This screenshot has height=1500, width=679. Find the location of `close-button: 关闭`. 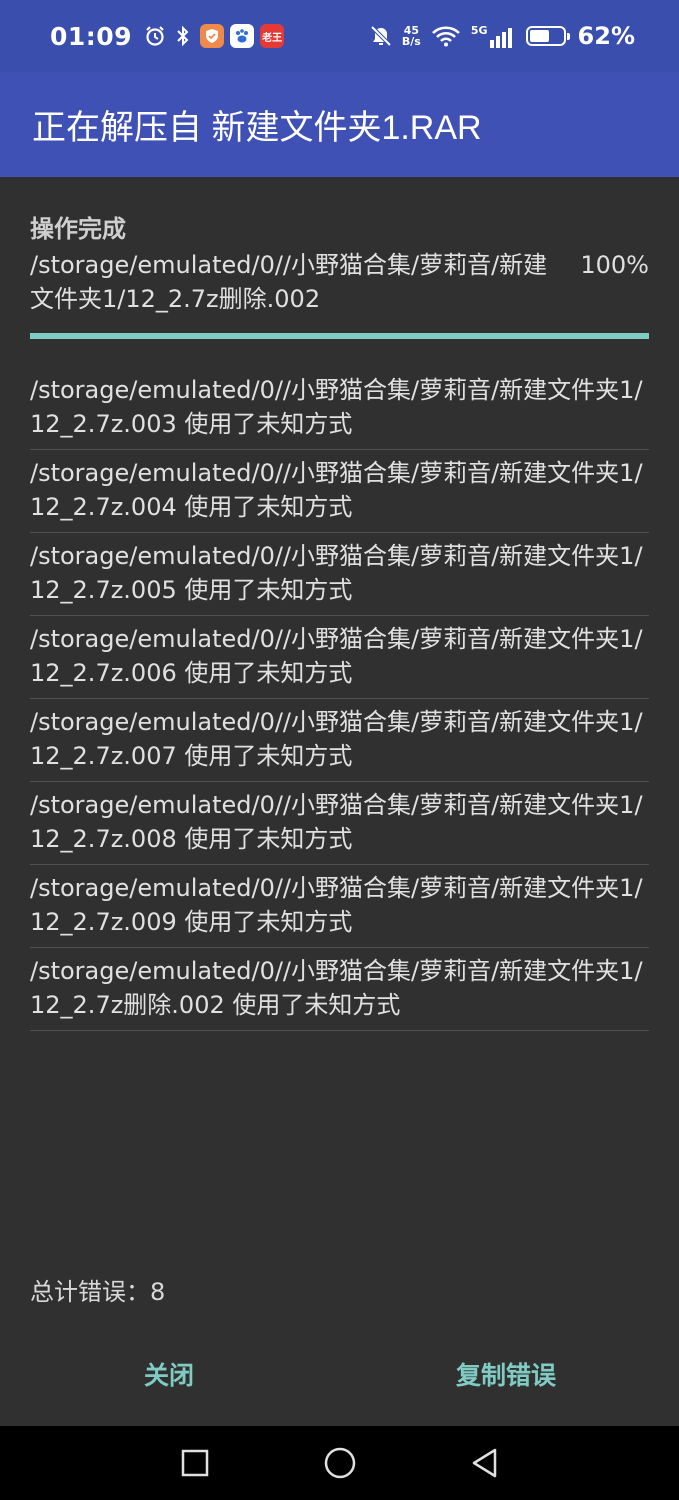

close-button: 关闭 is located at coordinates (169, 1376).